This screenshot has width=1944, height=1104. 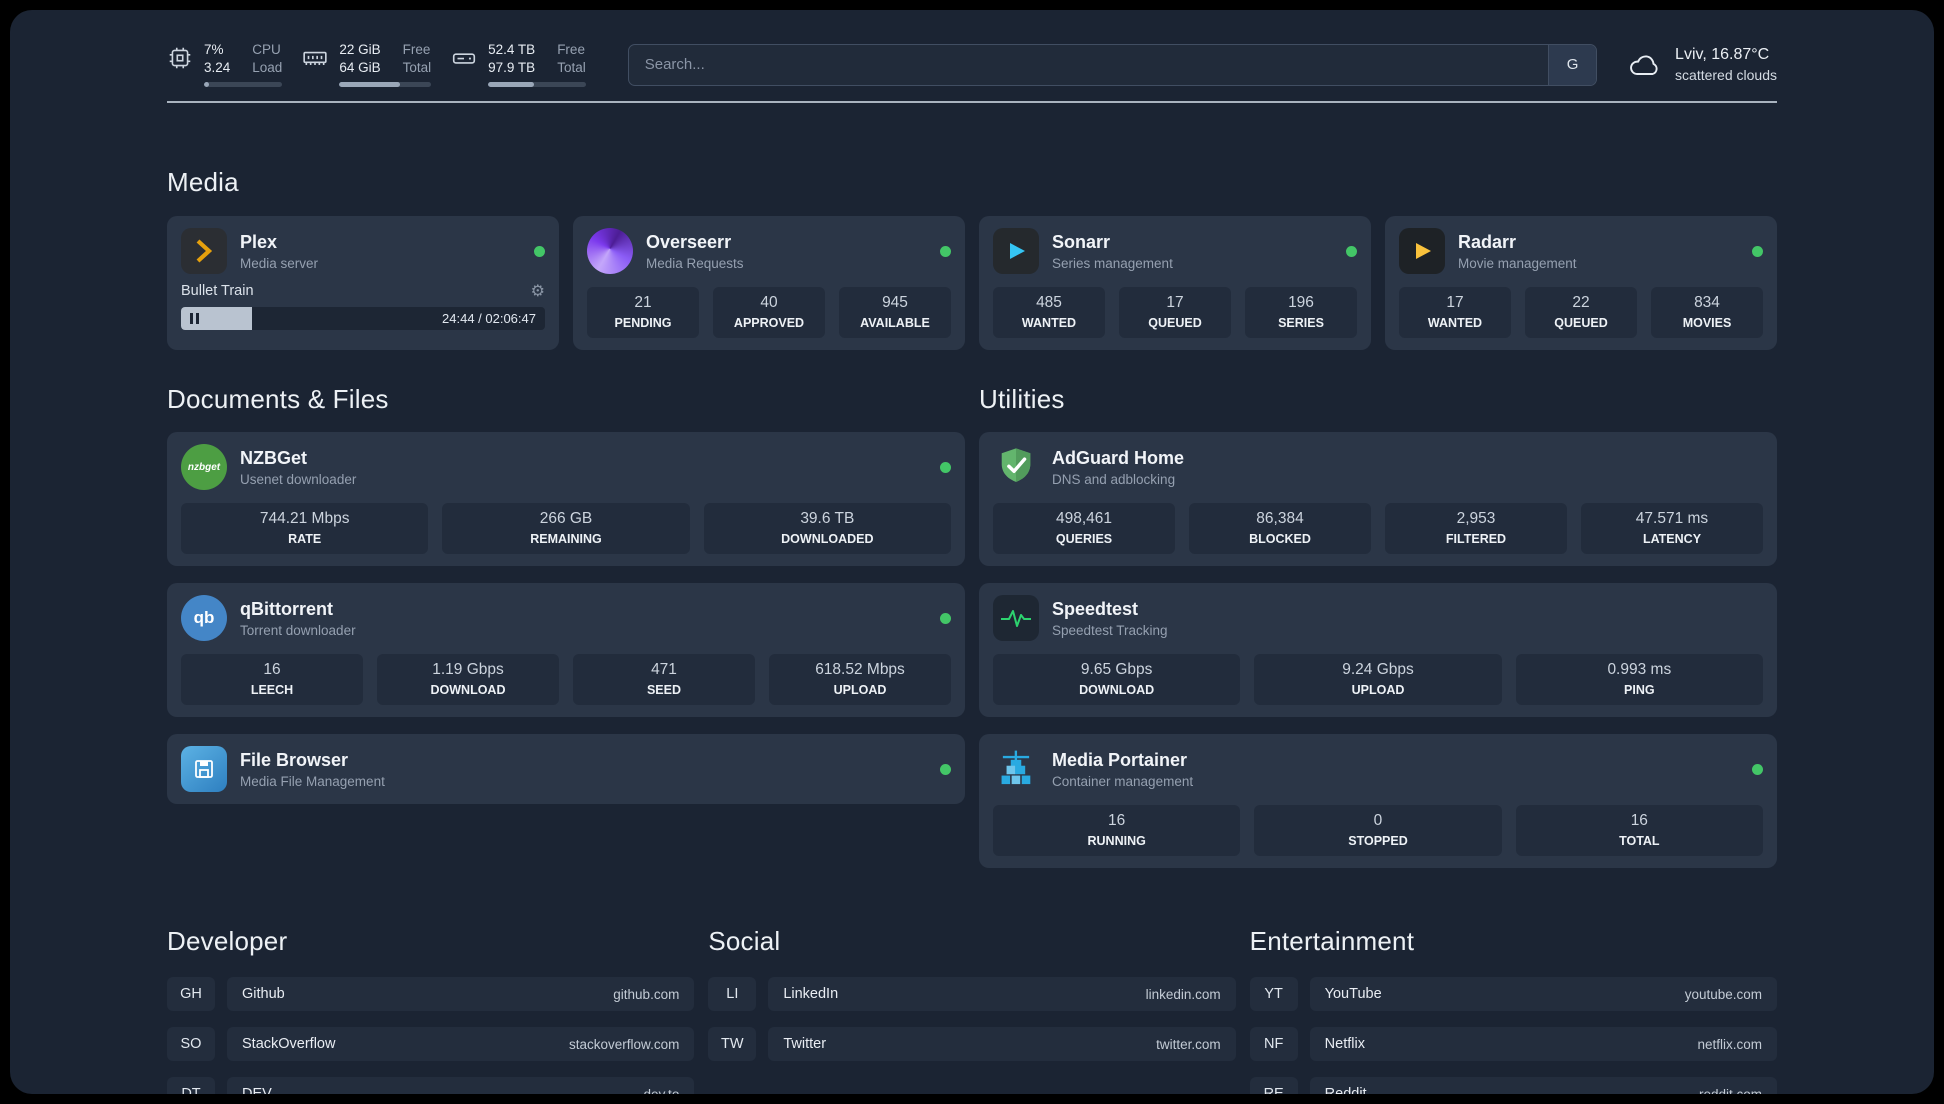 I want to click on stat-label: SERIES, so click(x=1301, y=323).